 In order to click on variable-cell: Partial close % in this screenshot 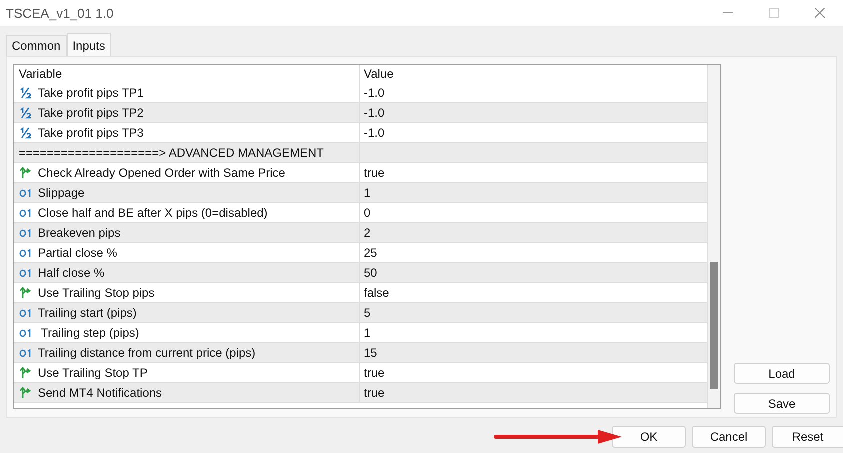, I will do `click(187, 252)`.